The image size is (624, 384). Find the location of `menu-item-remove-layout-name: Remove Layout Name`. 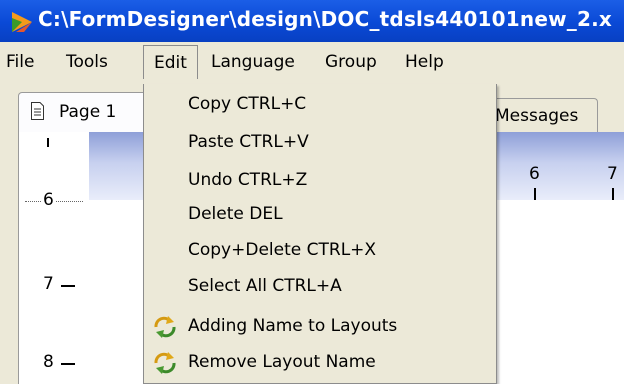

menu-item-remove-layout-name: Remove Layout Name is located at coordinates (320, 363).